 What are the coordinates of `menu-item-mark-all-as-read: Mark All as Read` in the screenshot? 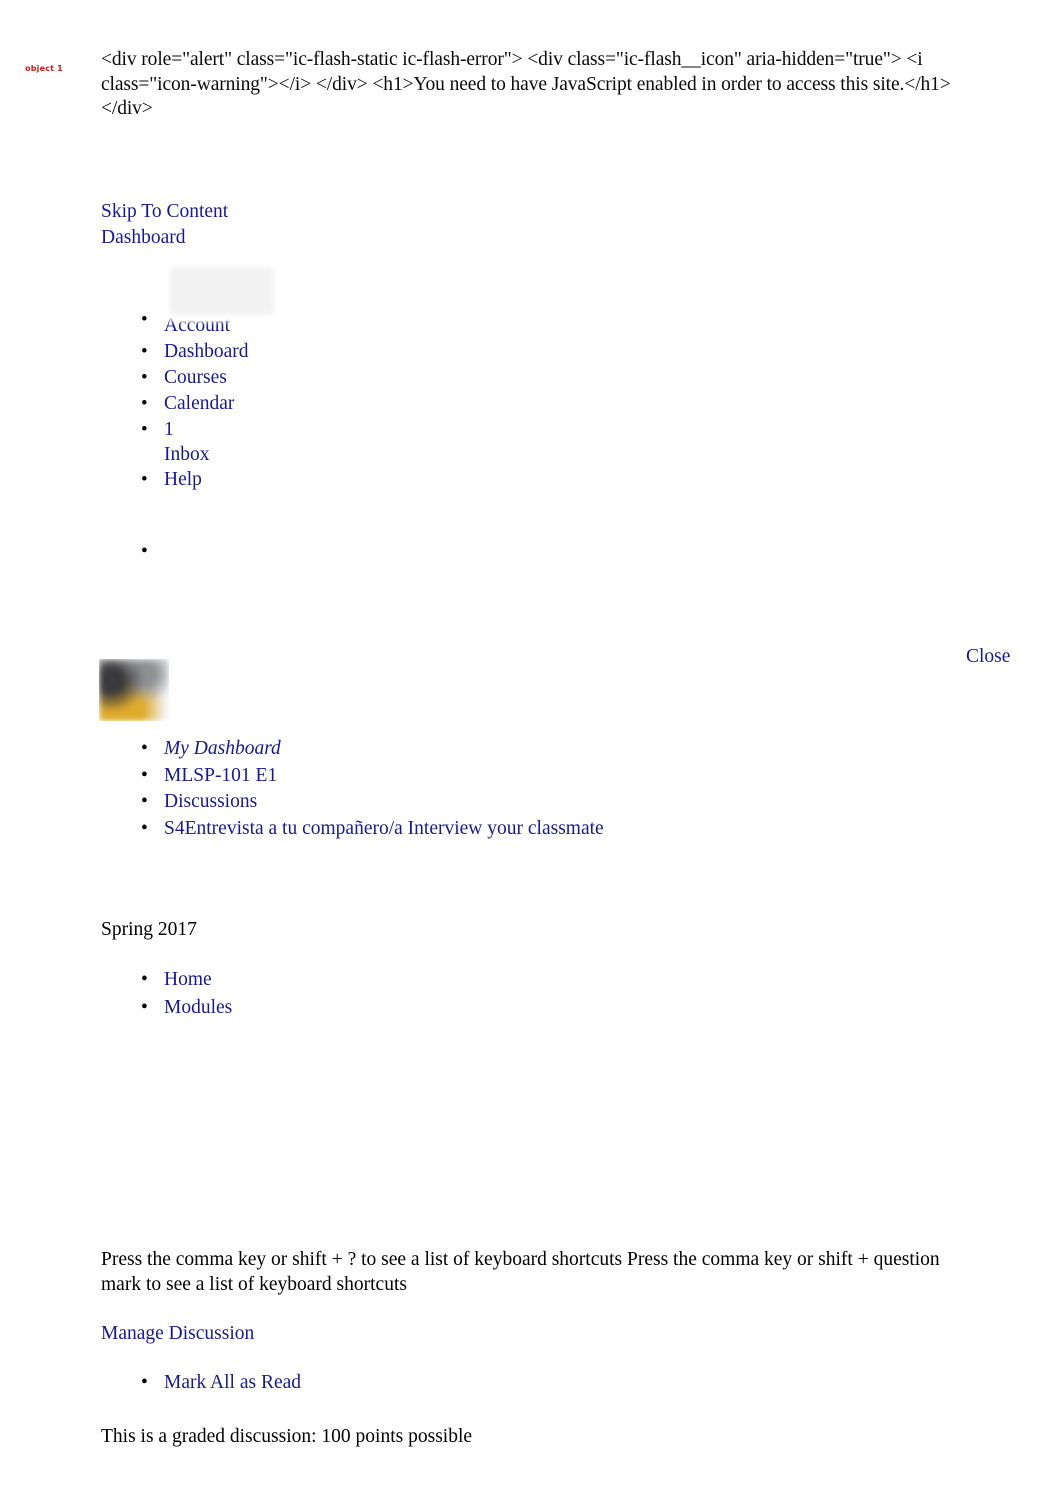 It's located at (301, 1384).